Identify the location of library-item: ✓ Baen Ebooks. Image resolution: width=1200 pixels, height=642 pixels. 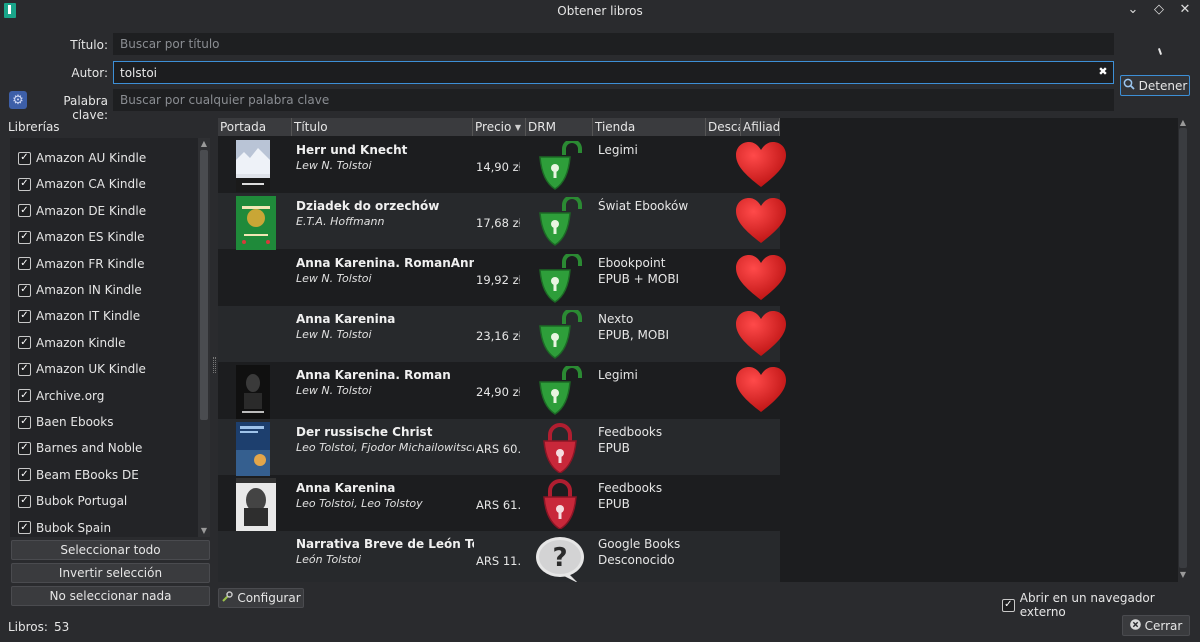
(65, 422).